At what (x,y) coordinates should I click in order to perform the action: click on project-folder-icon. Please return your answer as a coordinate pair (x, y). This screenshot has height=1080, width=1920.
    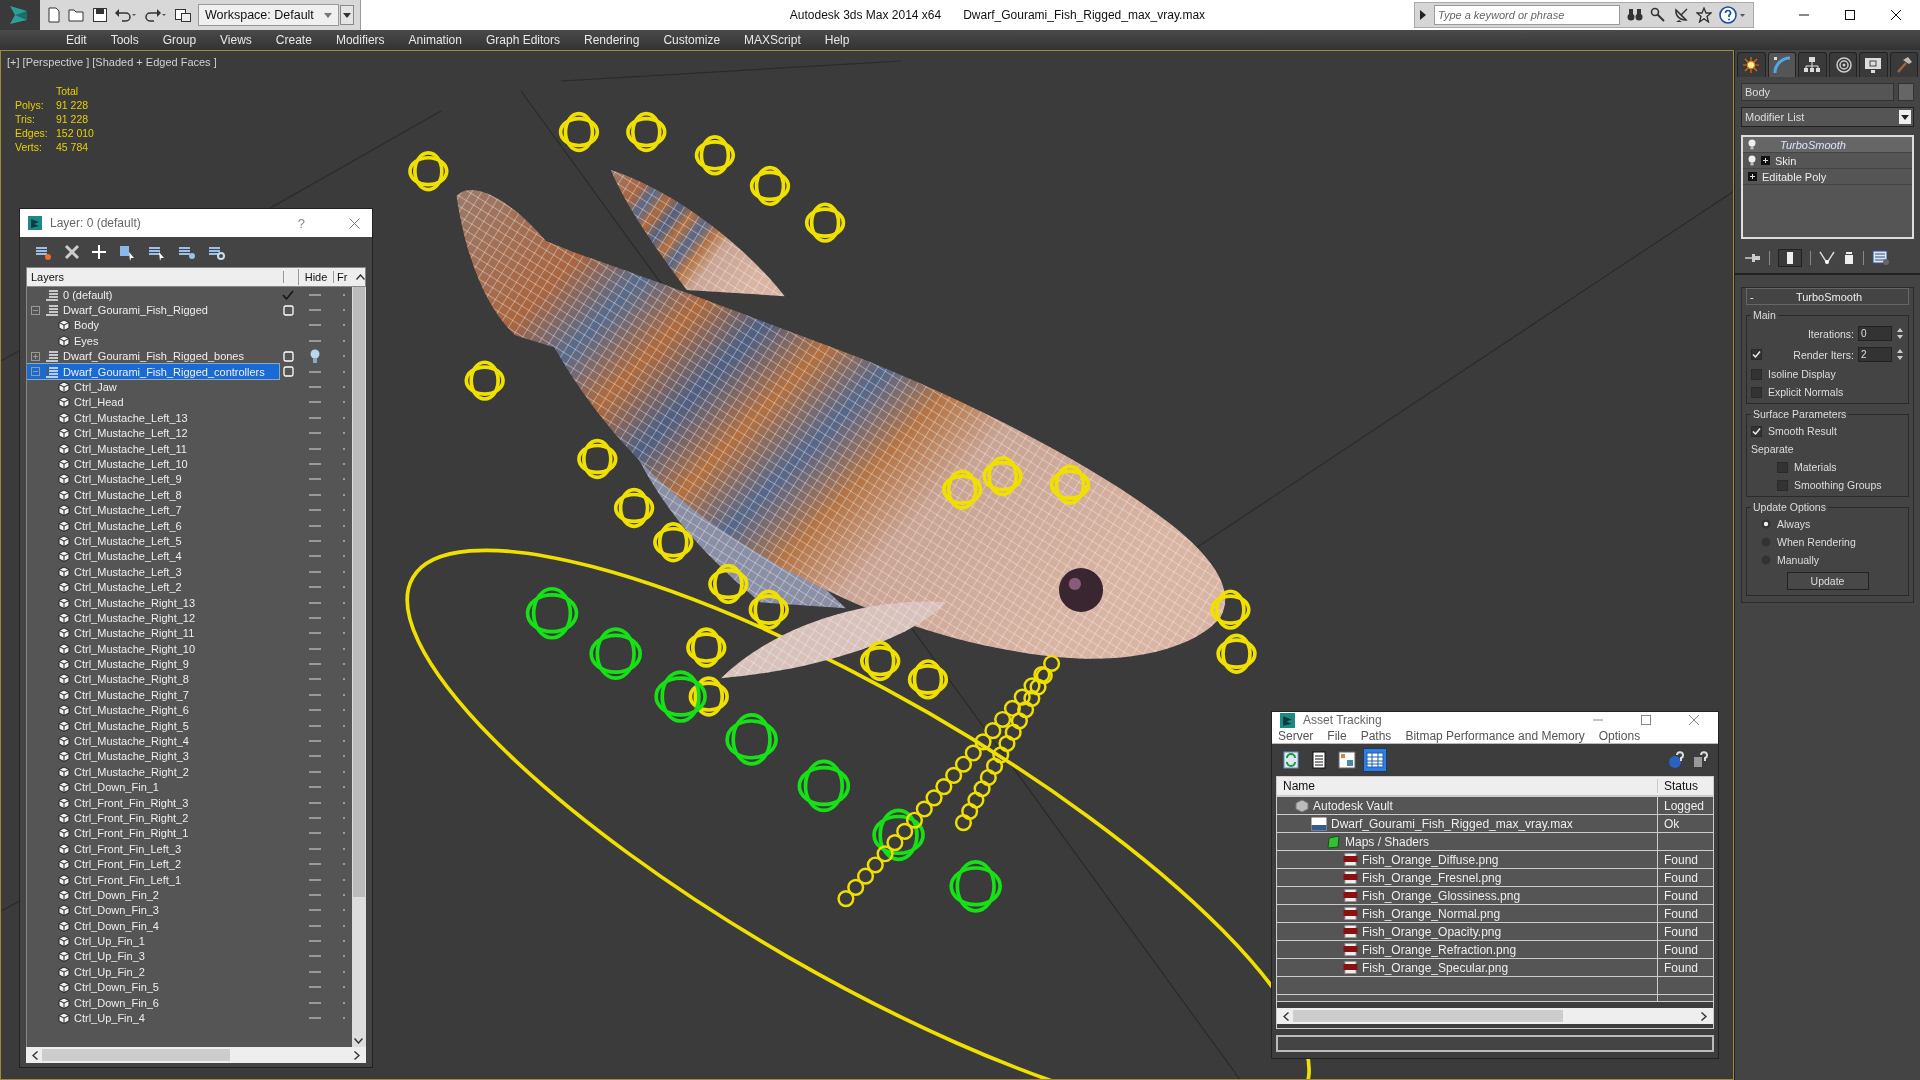
    Looking at the image, I should click on (183, 15).